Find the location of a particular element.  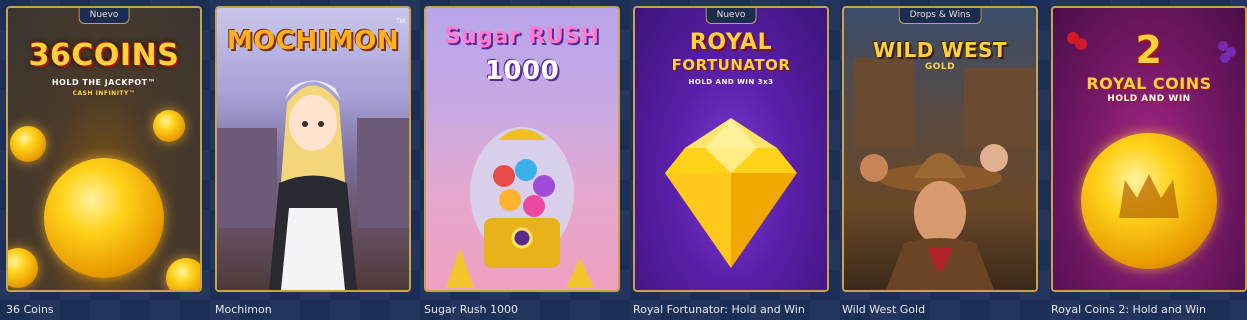

game-logo: Sugar RUSH is located at coordinates (522, 36).